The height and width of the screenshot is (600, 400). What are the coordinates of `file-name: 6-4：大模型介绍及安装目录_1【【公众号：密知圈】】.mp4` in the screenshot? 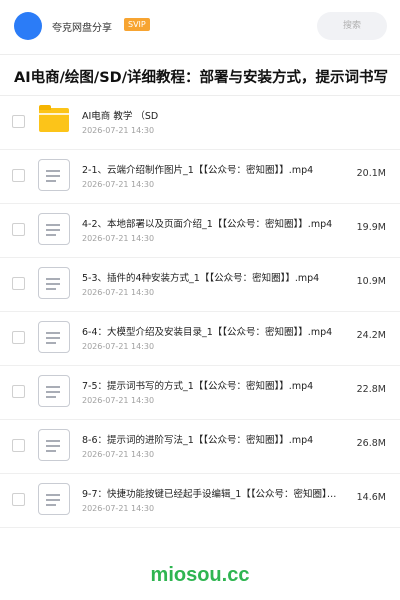 It's located at (207, 332).